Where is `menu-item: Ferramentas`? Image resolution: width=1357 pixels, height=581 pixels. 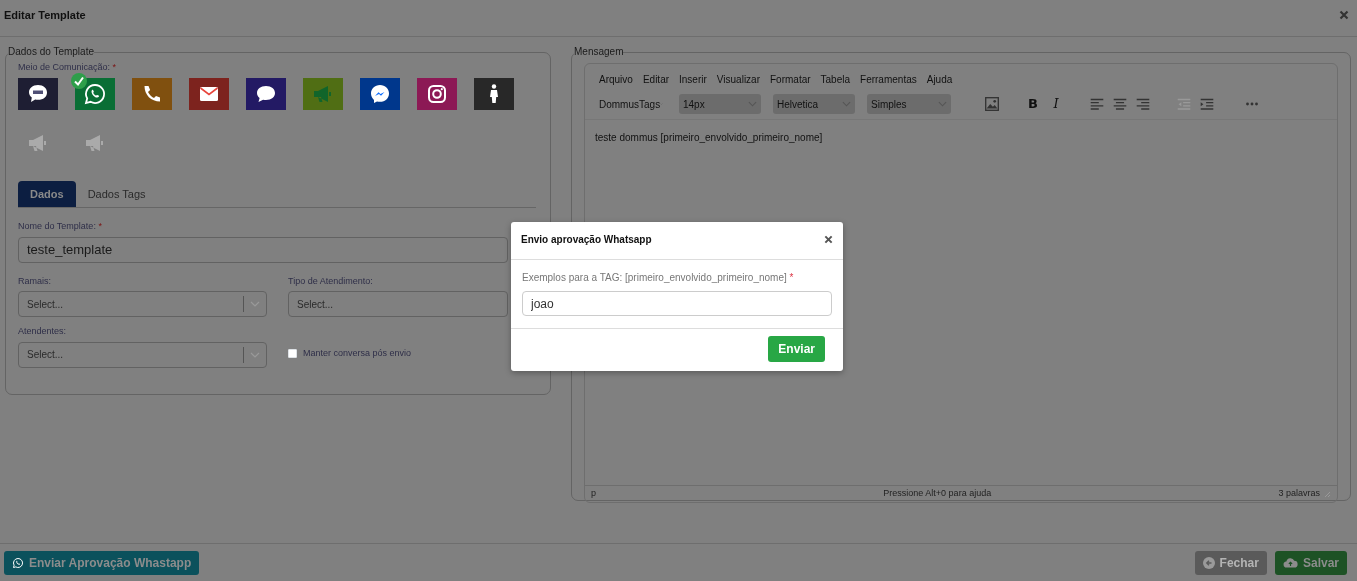 menu-item: Ferramentas is located at coordinates (888, 79).